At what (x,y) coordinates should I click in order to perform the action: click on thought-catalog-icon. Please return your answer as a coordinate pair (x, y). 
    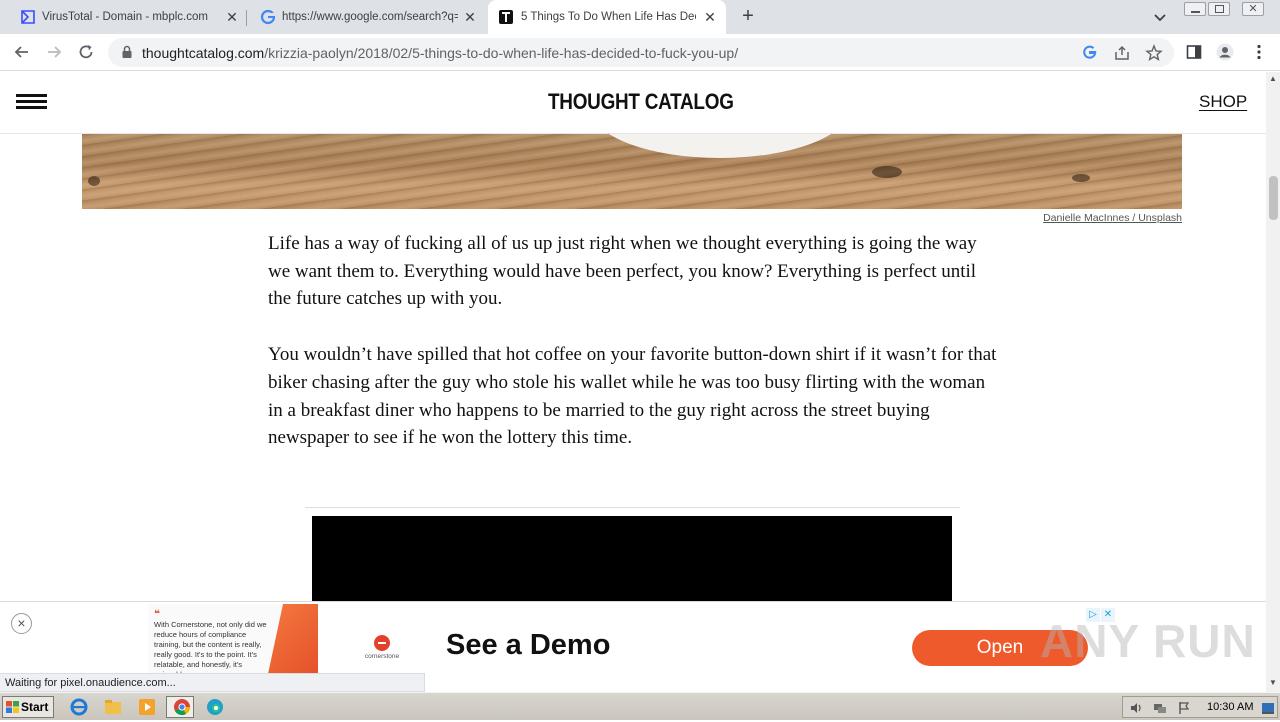
    Looking at the image, I should click on (506, 17).